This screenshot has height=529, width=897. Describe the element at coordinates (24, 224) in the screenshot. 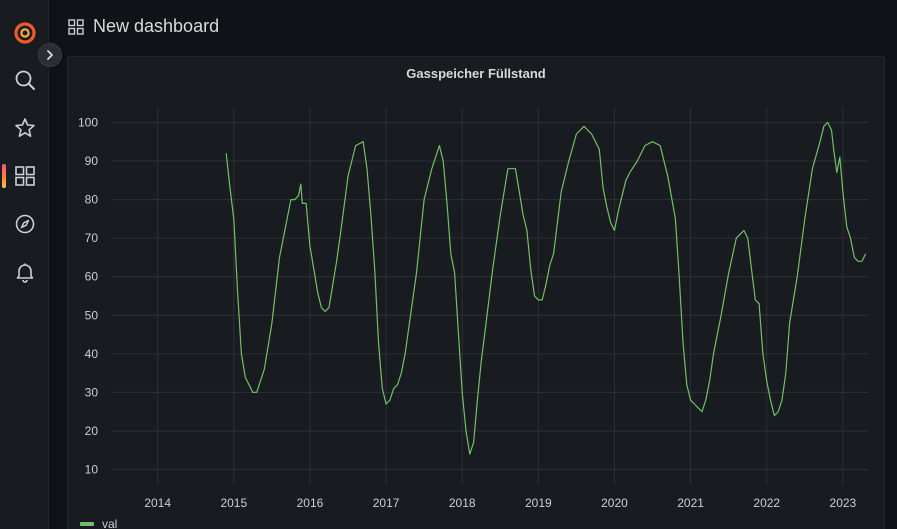

I see `compass-icon` at that location.